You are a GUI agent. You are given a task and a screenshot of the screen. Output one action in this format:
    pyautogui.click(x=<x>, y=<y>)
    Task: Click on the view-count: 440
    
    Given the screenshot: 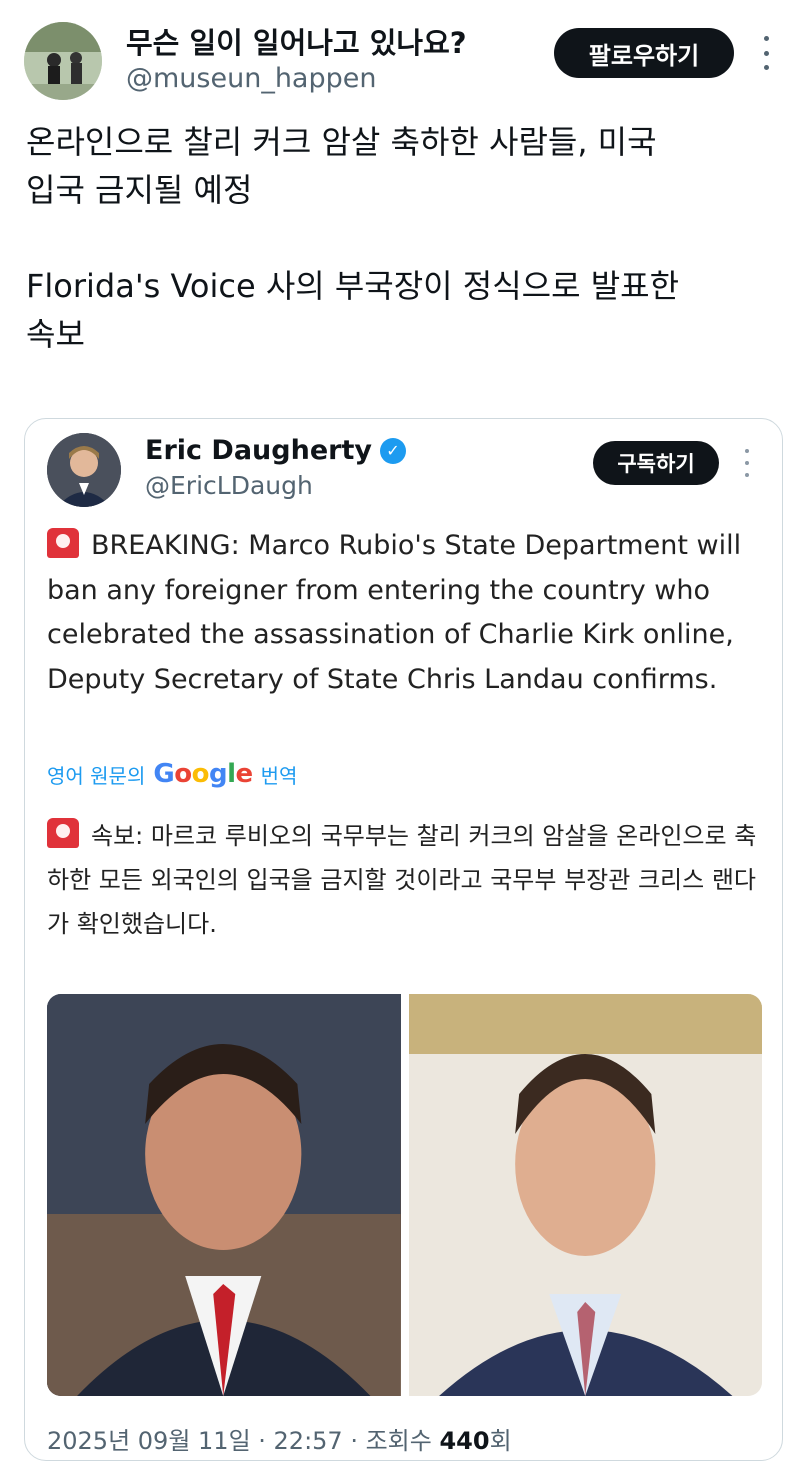 What is the action you would take?
    pyautogui.click(x=464, y=1441)
    